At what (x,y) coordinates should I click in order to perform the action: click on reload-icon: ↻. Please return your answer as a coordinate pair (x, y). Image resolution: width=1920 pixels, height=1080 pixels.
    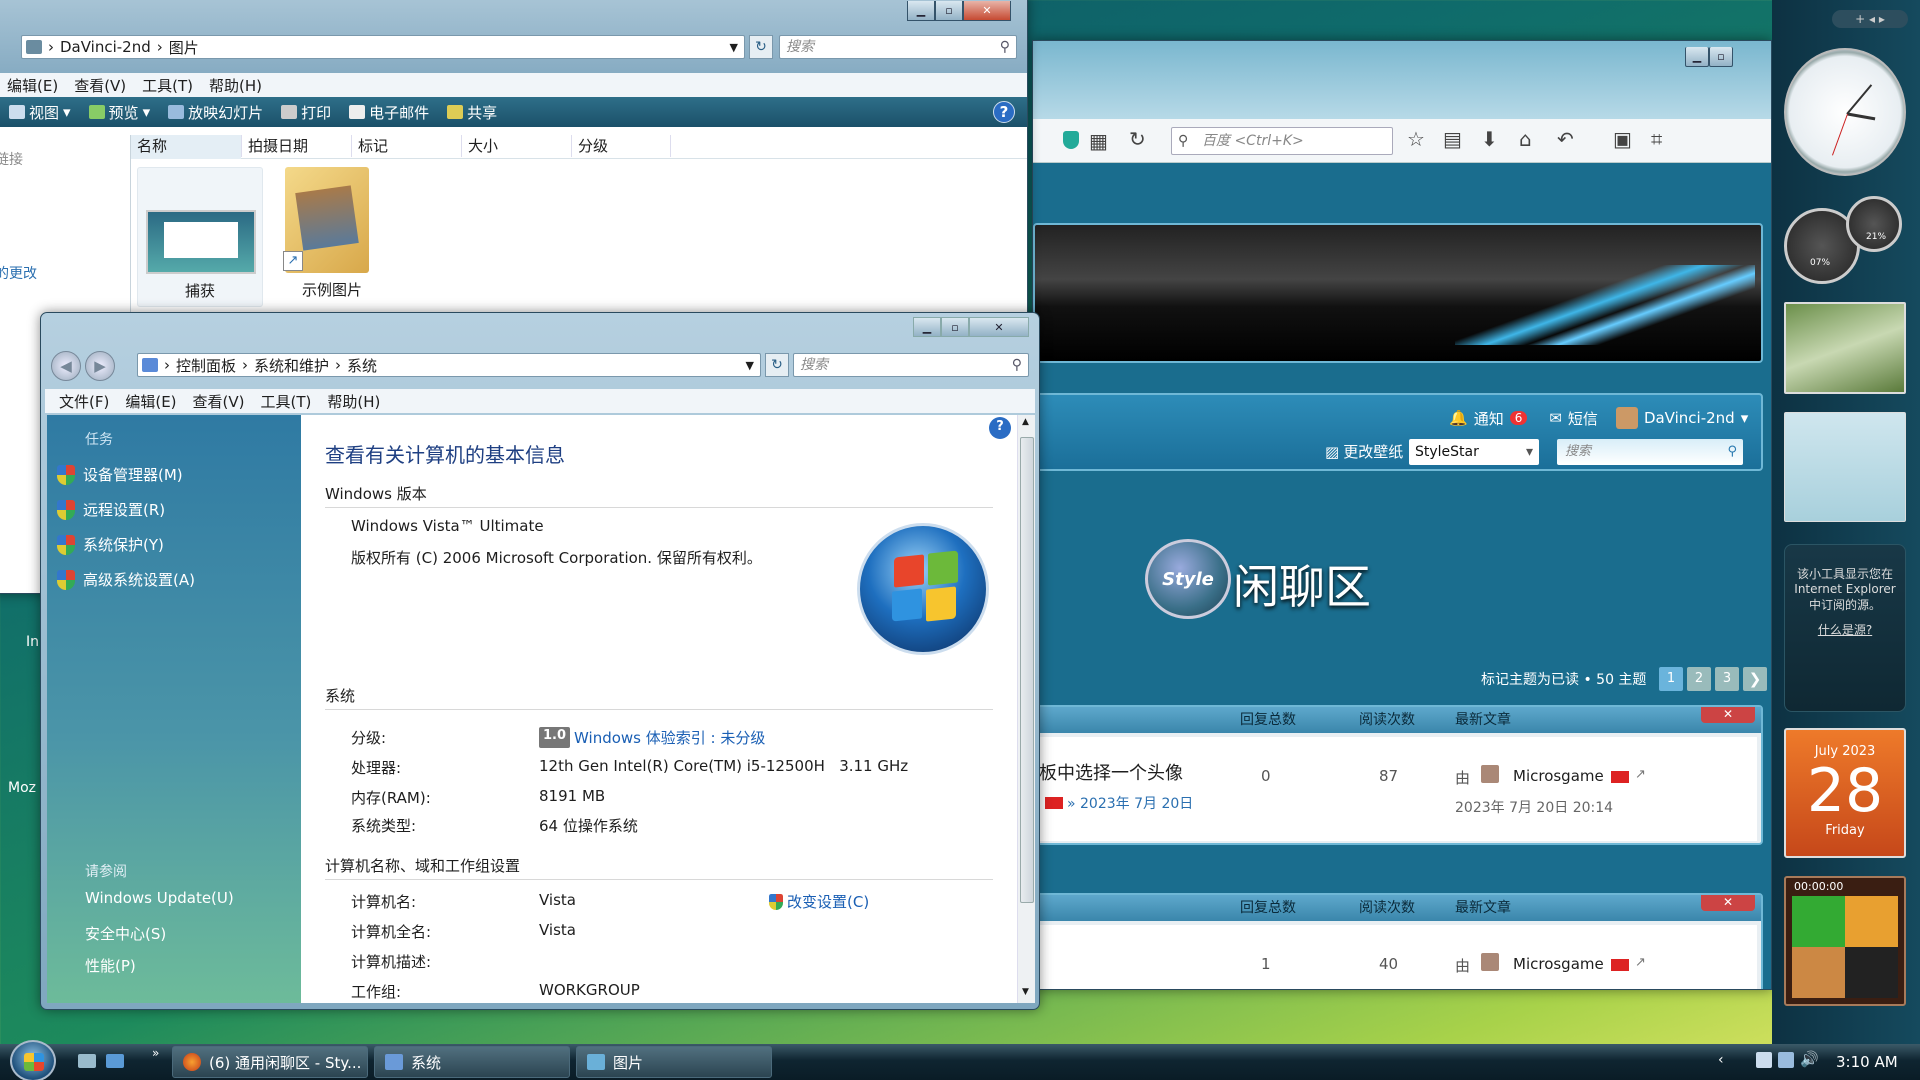
    Looking at the image, I should click on (1137, 139).